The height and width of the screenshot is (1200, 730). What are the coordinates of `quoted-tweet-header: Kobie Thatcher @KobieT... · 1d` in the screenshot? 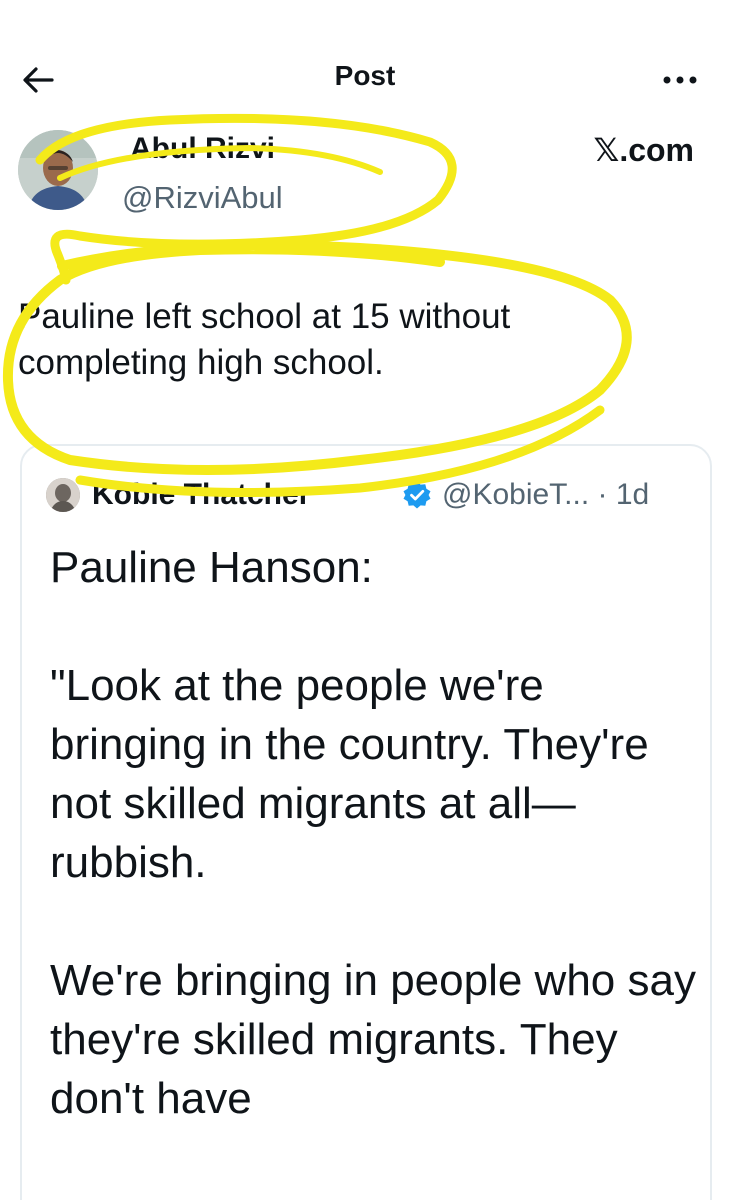 It's located at (376, 496).